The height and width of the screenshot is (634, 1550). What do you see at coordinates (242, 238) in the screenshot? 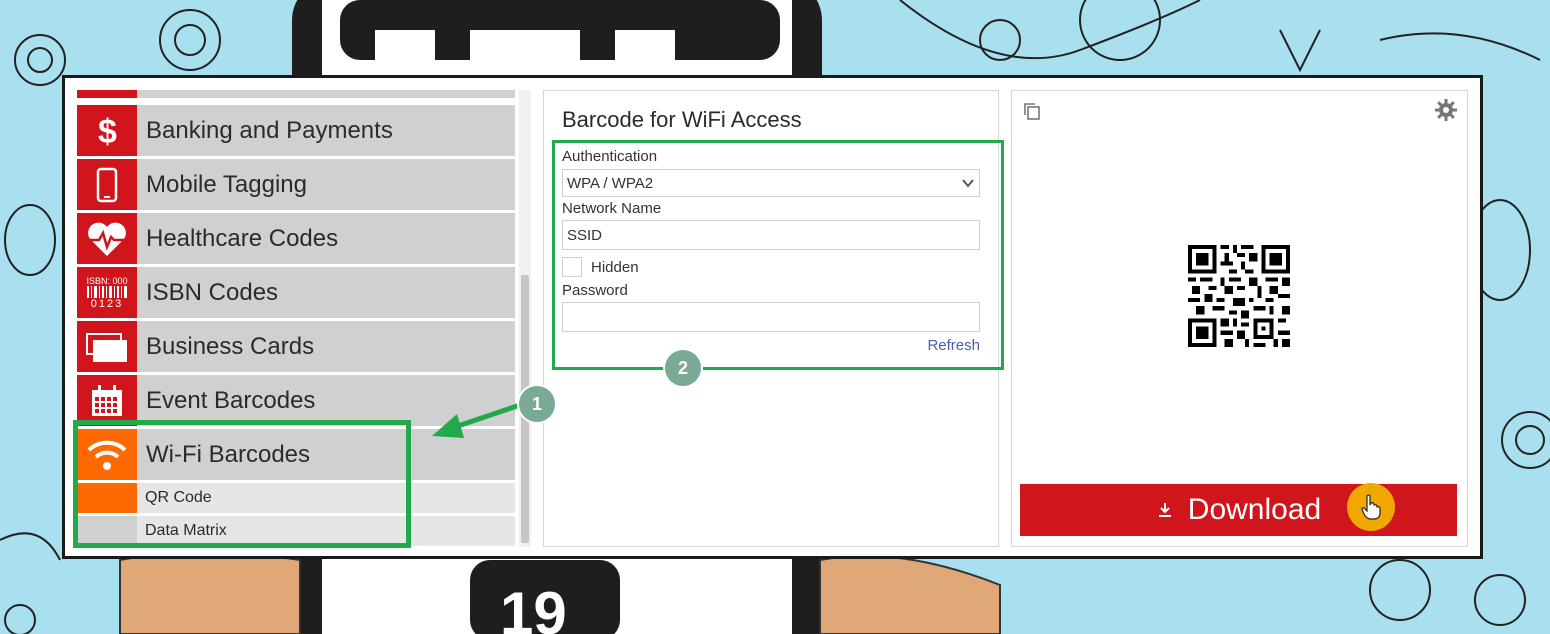
I see `sidebar-item-label: Healthcare Codes` at bounding box center [242, 238].